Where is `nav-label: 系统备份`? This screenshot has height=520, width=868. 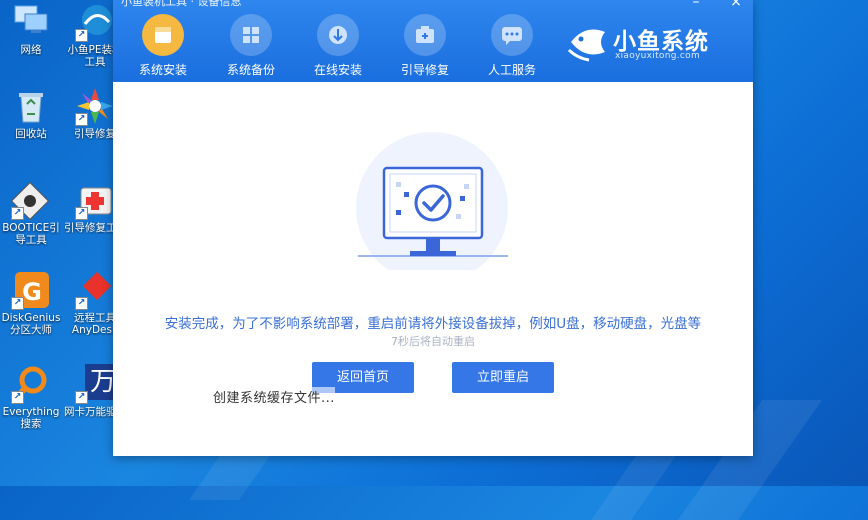 nav-label: 系统备份 is located at coordinates (250, 70).